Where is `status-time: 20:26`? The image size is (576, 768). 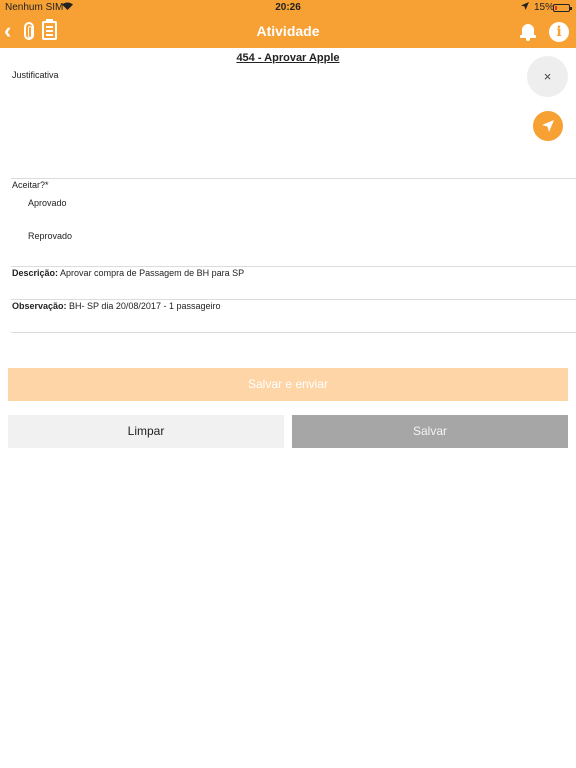 status-time: 20:26 is located at coordinates (288, 7).